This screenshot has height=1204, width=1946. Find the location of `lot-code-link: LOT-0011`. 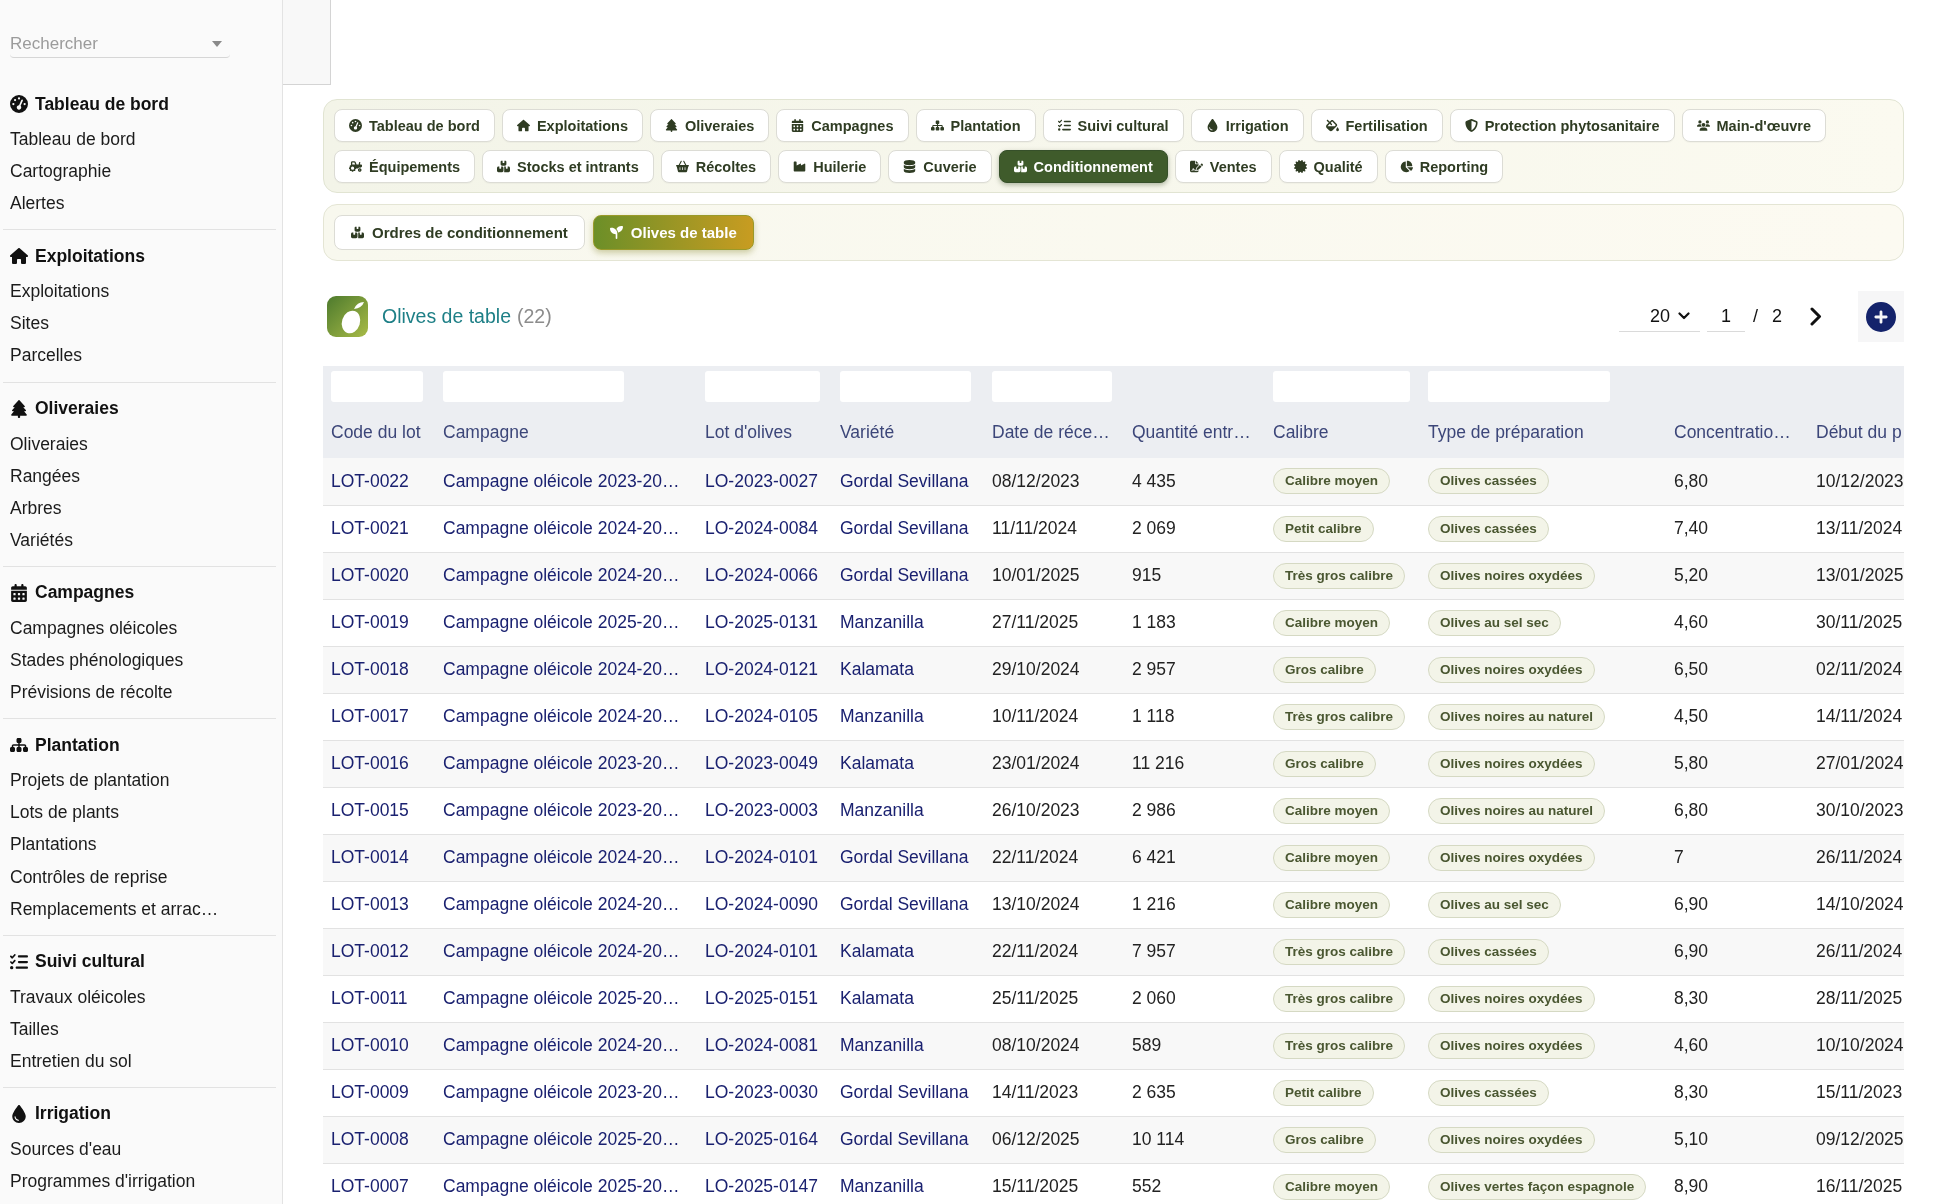

lot-code-link: LOT-0011 is located at coordinates (369, 998).